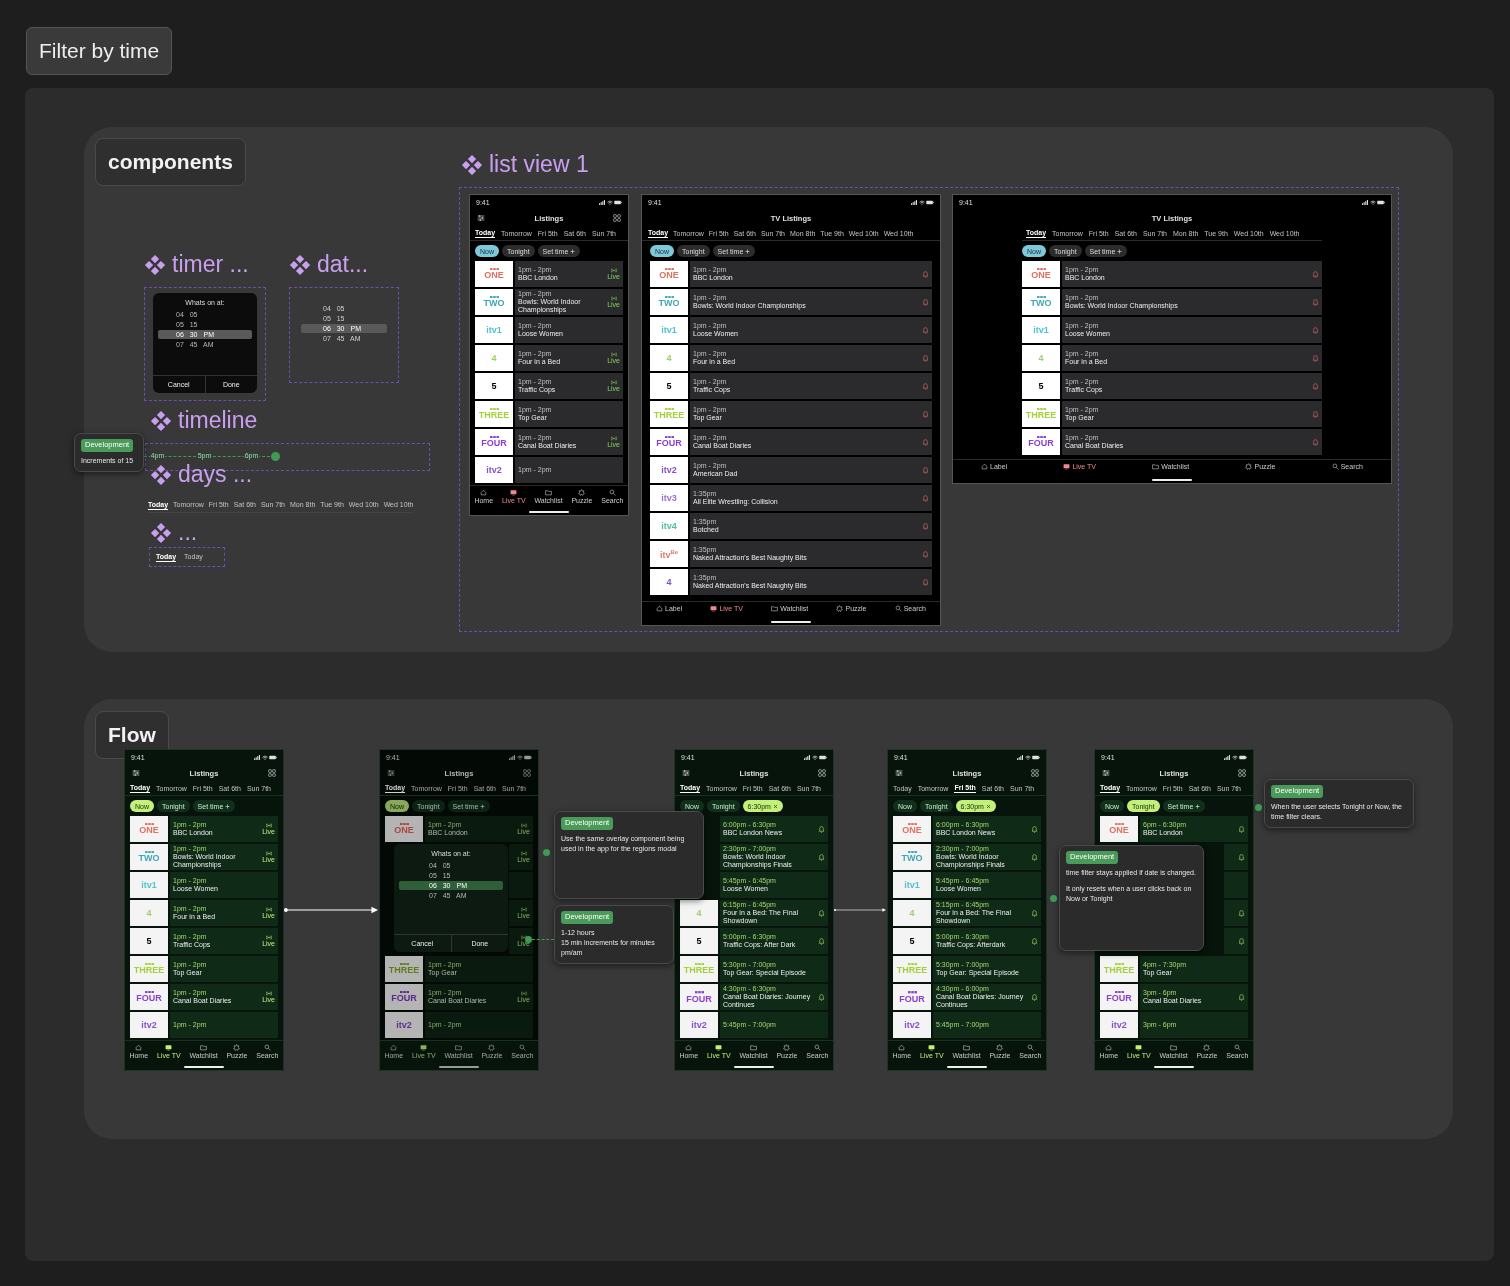 The image size is (1510, 1286). I want to click on channel-name: itv4, so click(669, 526).